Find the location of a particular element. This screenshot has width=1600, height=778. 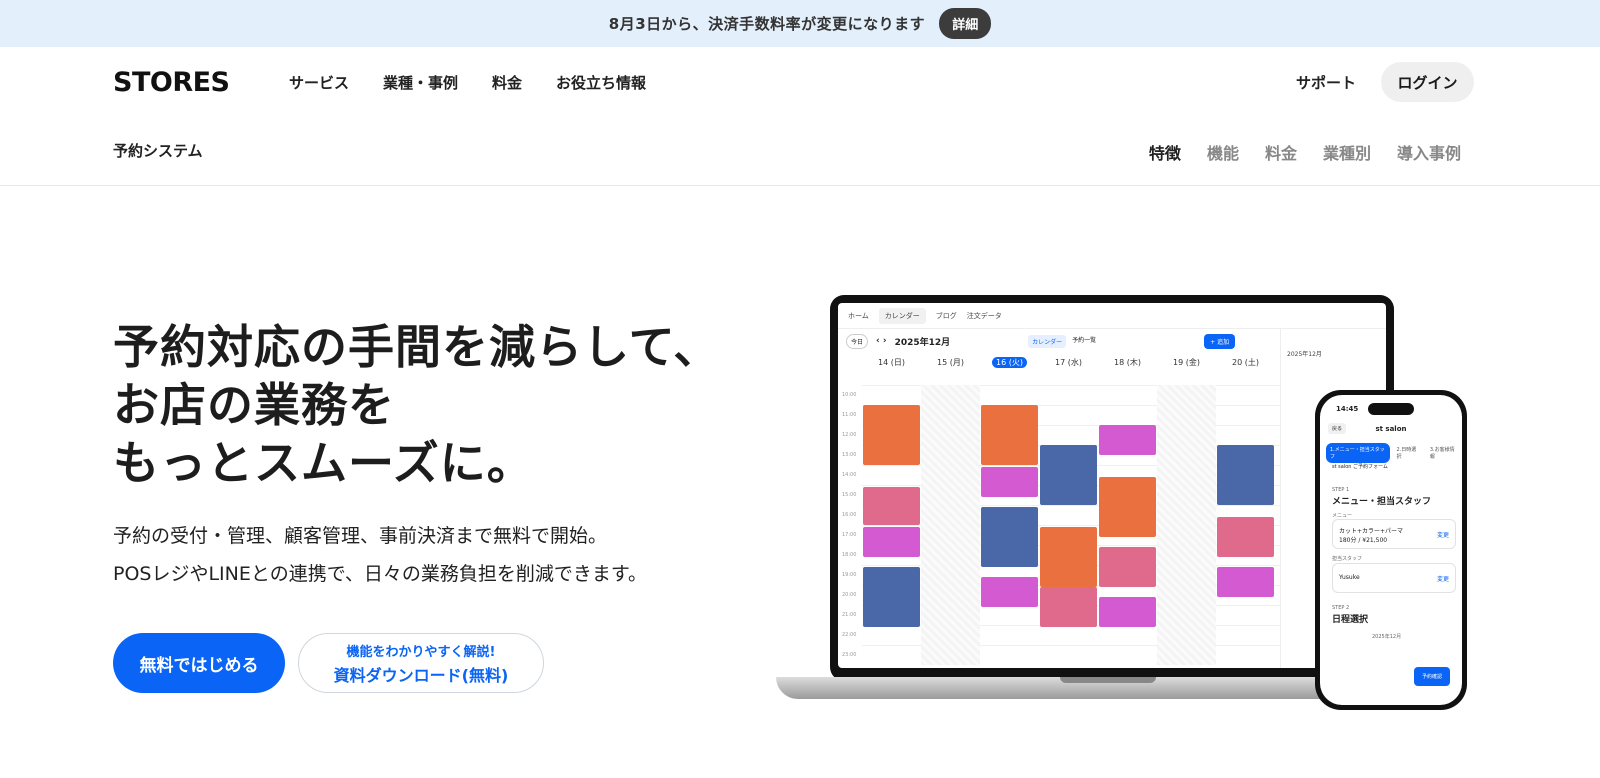

hero-title: 予約対応の手間を減らして、 お店の業務を もっとスムーズに。 is located at coordinates (416, 405).